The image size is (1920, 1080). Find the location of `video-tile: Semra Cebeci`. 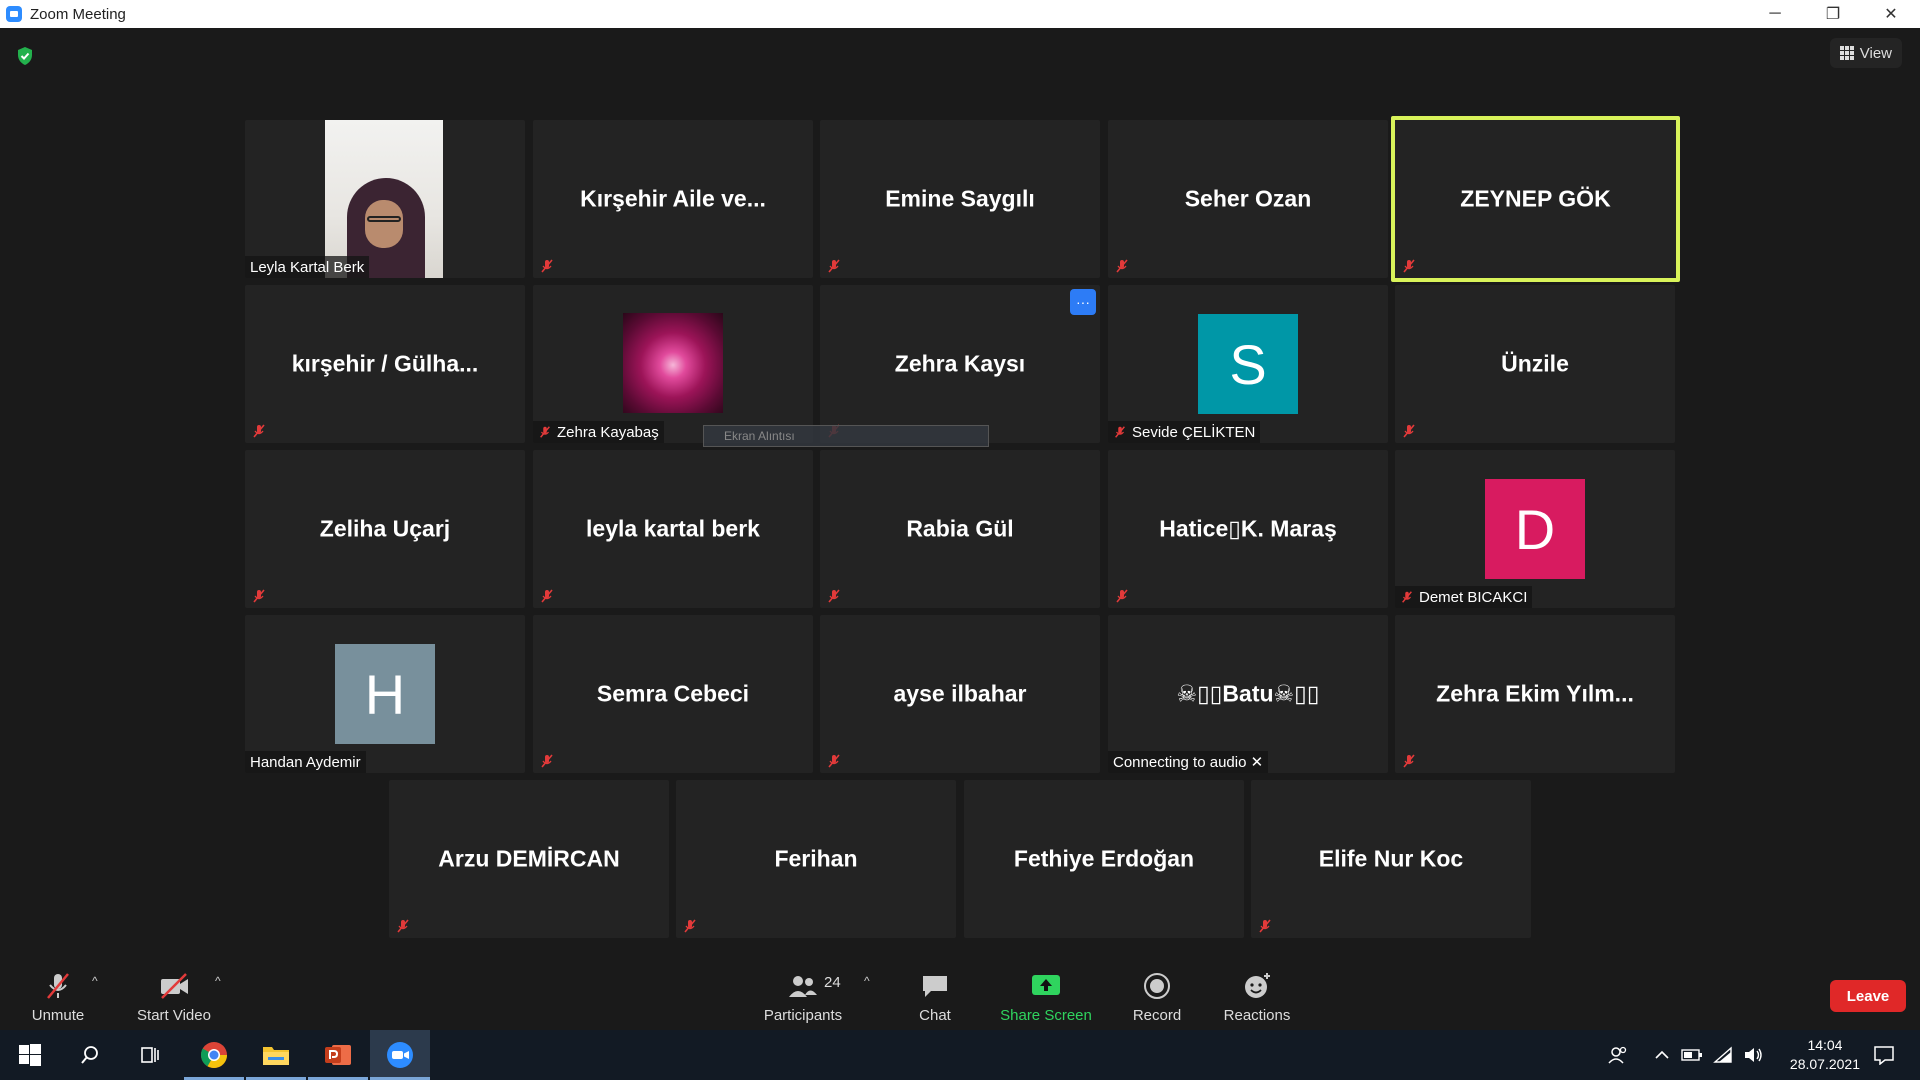

video-tile: Semra Cebeci is located at coordinates (673, 694).